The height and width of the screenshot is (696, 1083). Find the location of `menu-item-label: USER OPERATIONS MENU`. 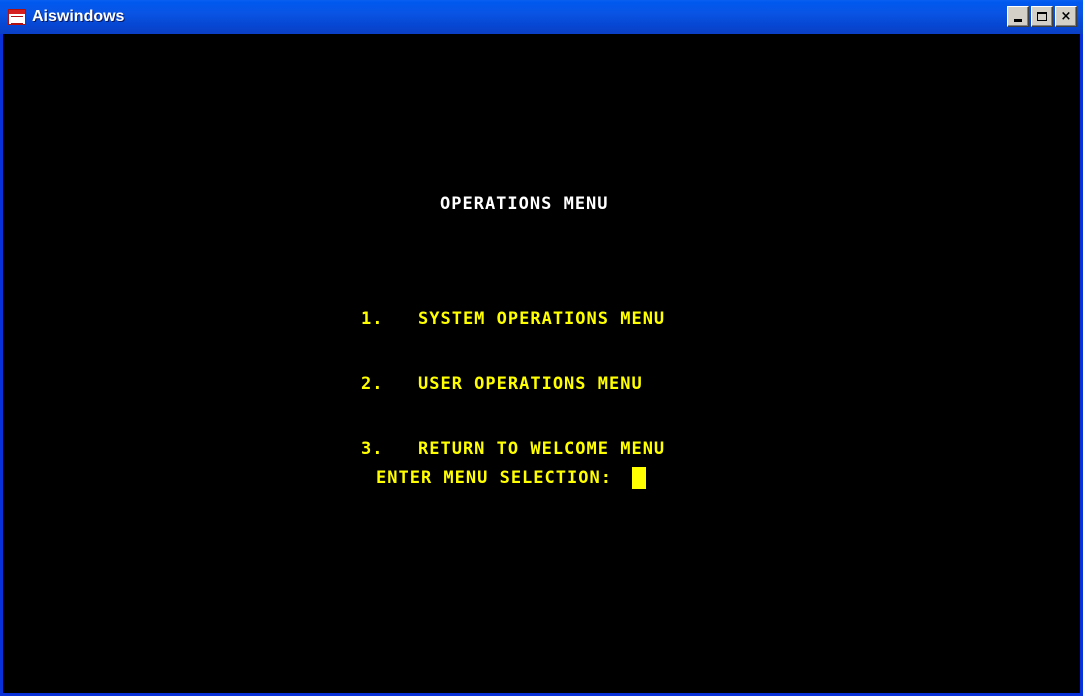

menu-item-label: USER OPERATIONS MENU is located at coordinates (530, 384).